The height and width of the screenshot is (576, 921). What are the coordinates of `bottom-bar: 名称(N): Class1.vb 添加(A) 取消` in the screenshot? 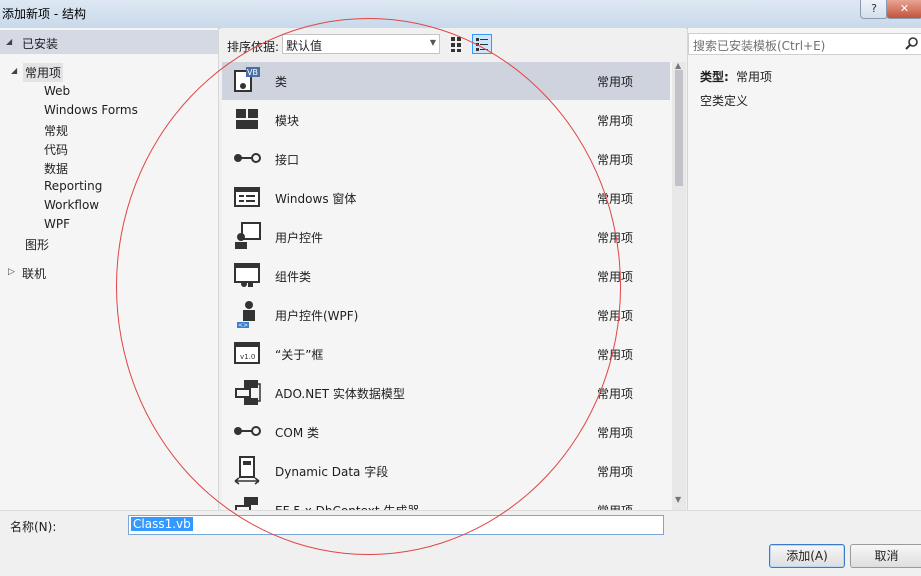 It's located at (460, 543).